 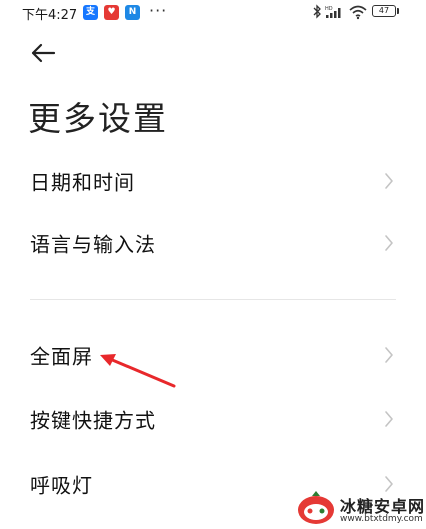 What do you see at coordinates (61, 356) in the screenshot?
I see `settings-item-label: 全面屏` at bounding box center [61, 356].